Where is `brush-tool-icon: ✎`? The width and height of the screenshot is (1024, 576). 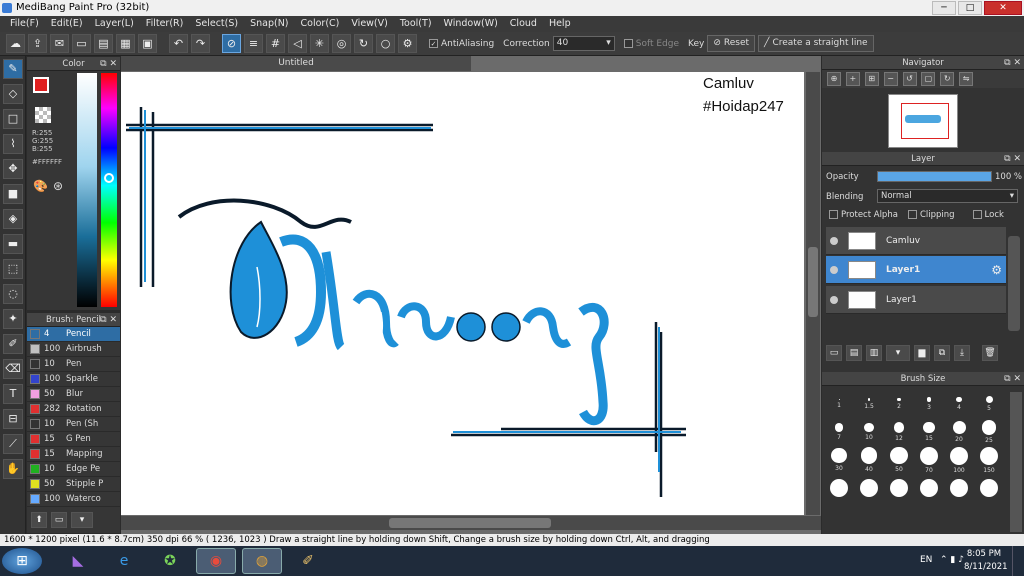 brush-tool-icon: ✎ is located at coordinates (13, 69).